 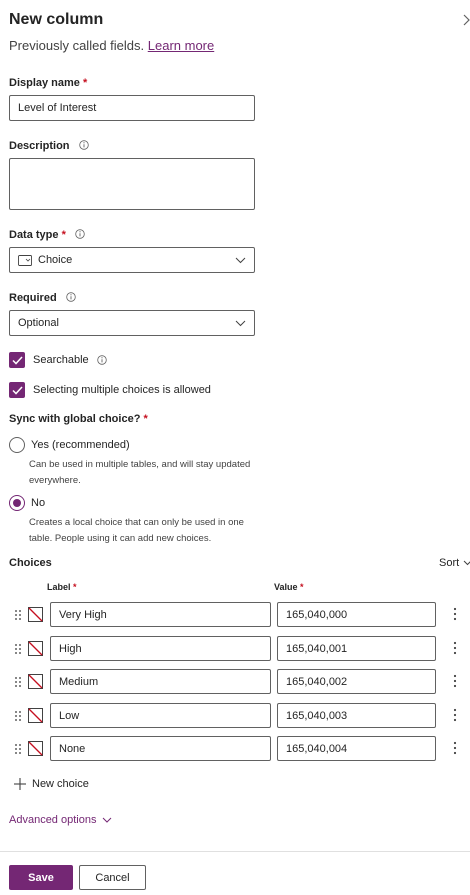 I want to click on data-type-value: Choice, so click(x=55, y=260).